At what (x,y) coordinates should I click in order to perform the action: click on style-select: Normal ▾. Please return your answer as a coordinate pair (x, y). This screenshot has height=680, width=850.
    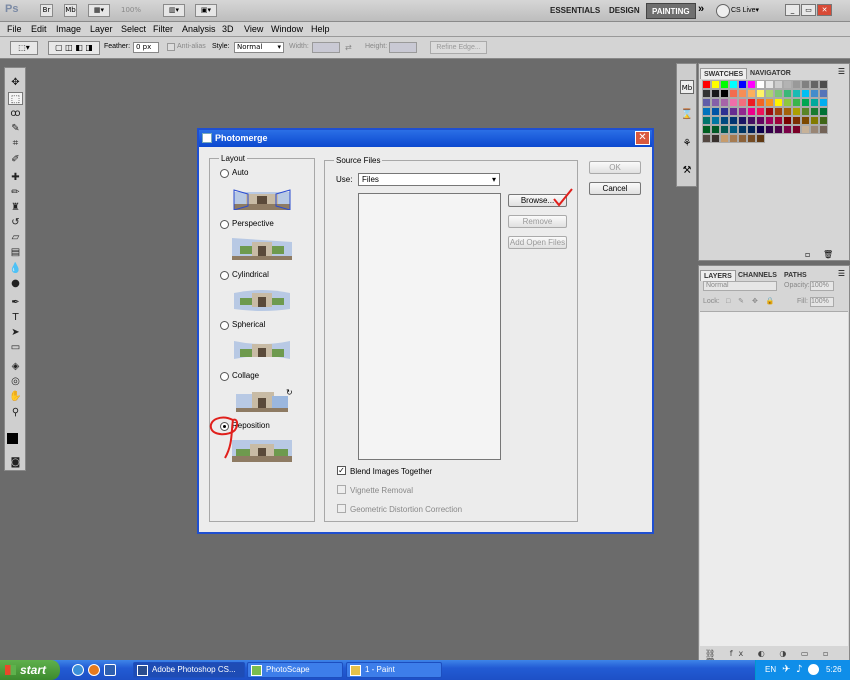
    Looking at the image, I should click on (259, 47).